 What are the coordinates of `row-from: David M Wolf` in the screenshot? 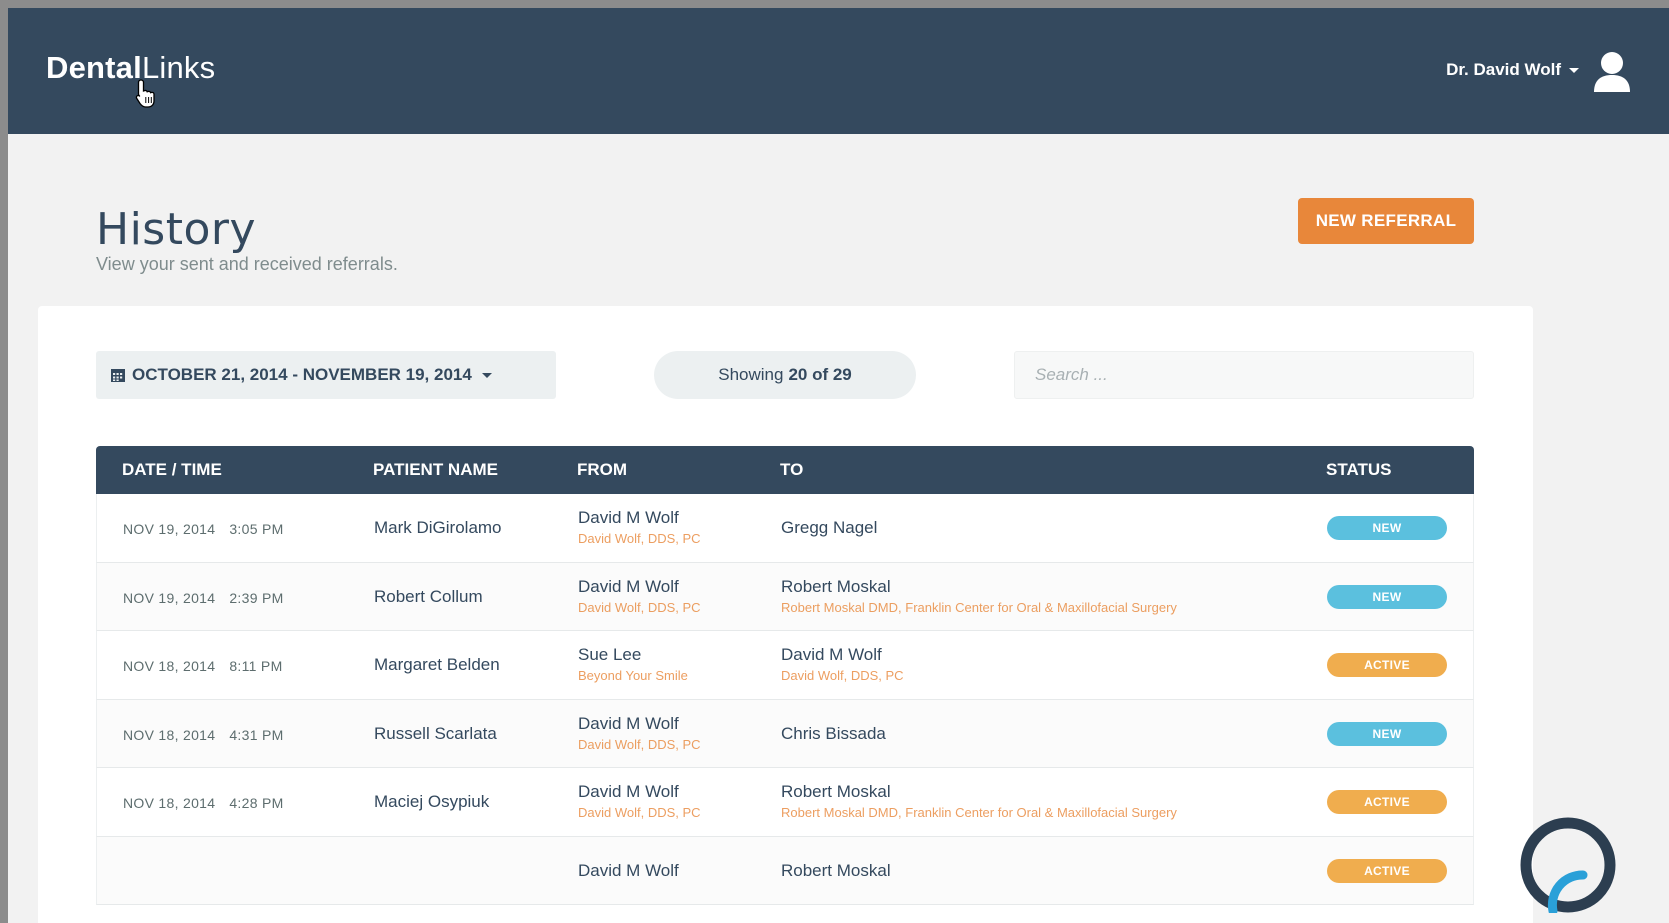 It's located at (628, 871).